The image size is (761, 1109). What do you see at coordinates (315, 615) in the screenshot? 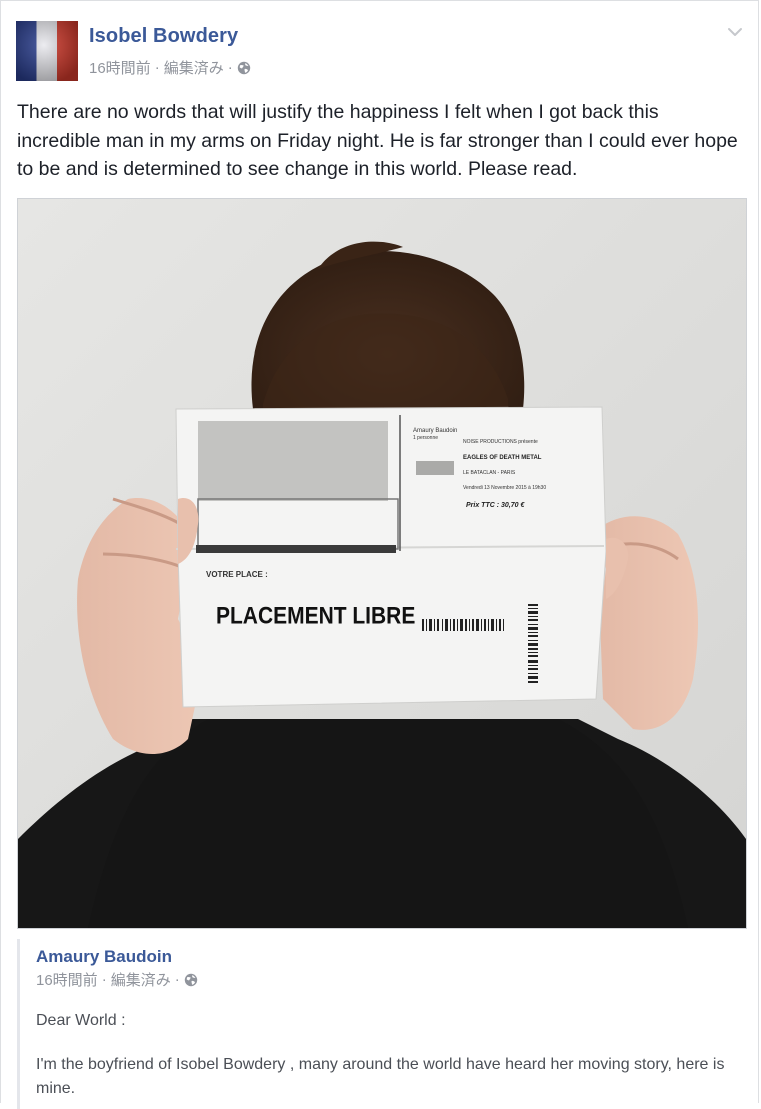
I see `ticket-placement: PLACEMENT LIBRE` at bounding box center [315, 615].